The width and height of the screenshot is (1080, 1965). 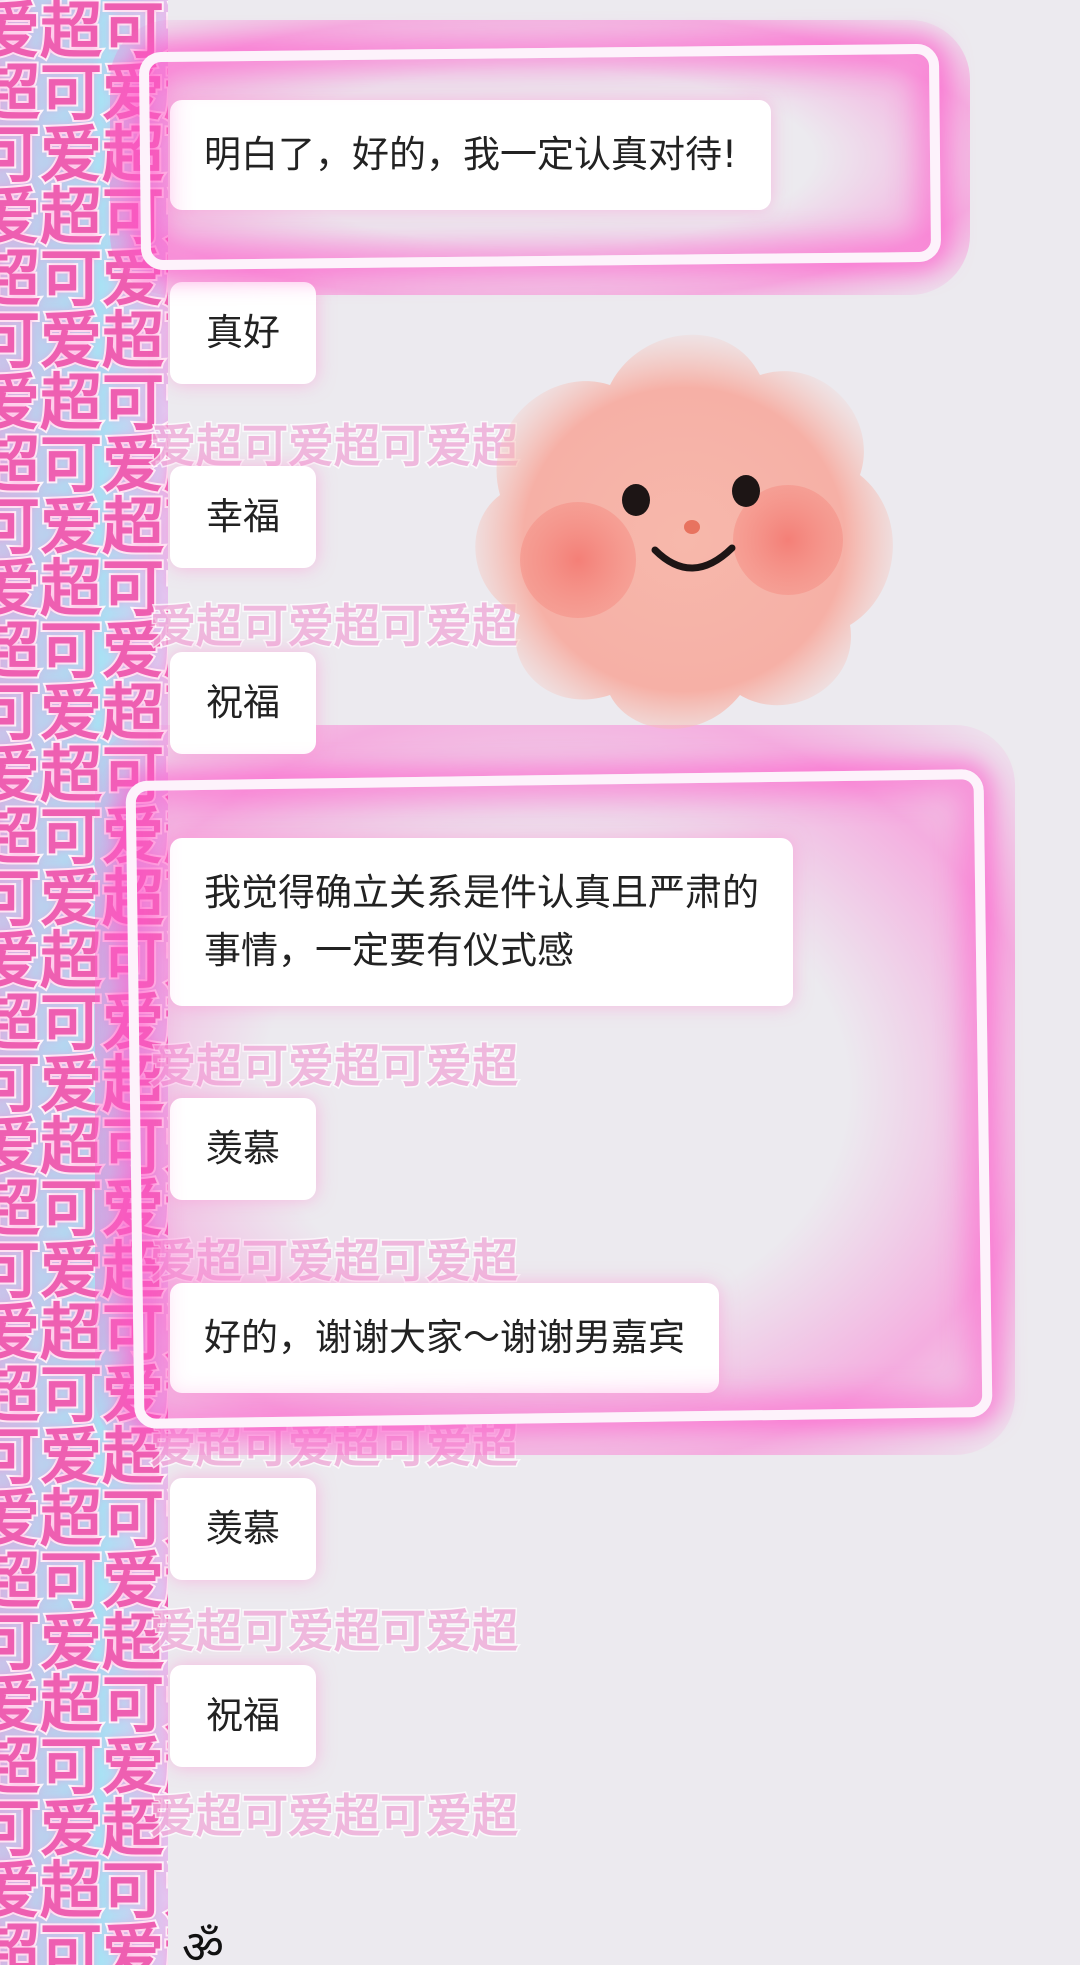 I want to click on message-text-line: 事情，一定要有仪式感, so click(x=389, y=950).